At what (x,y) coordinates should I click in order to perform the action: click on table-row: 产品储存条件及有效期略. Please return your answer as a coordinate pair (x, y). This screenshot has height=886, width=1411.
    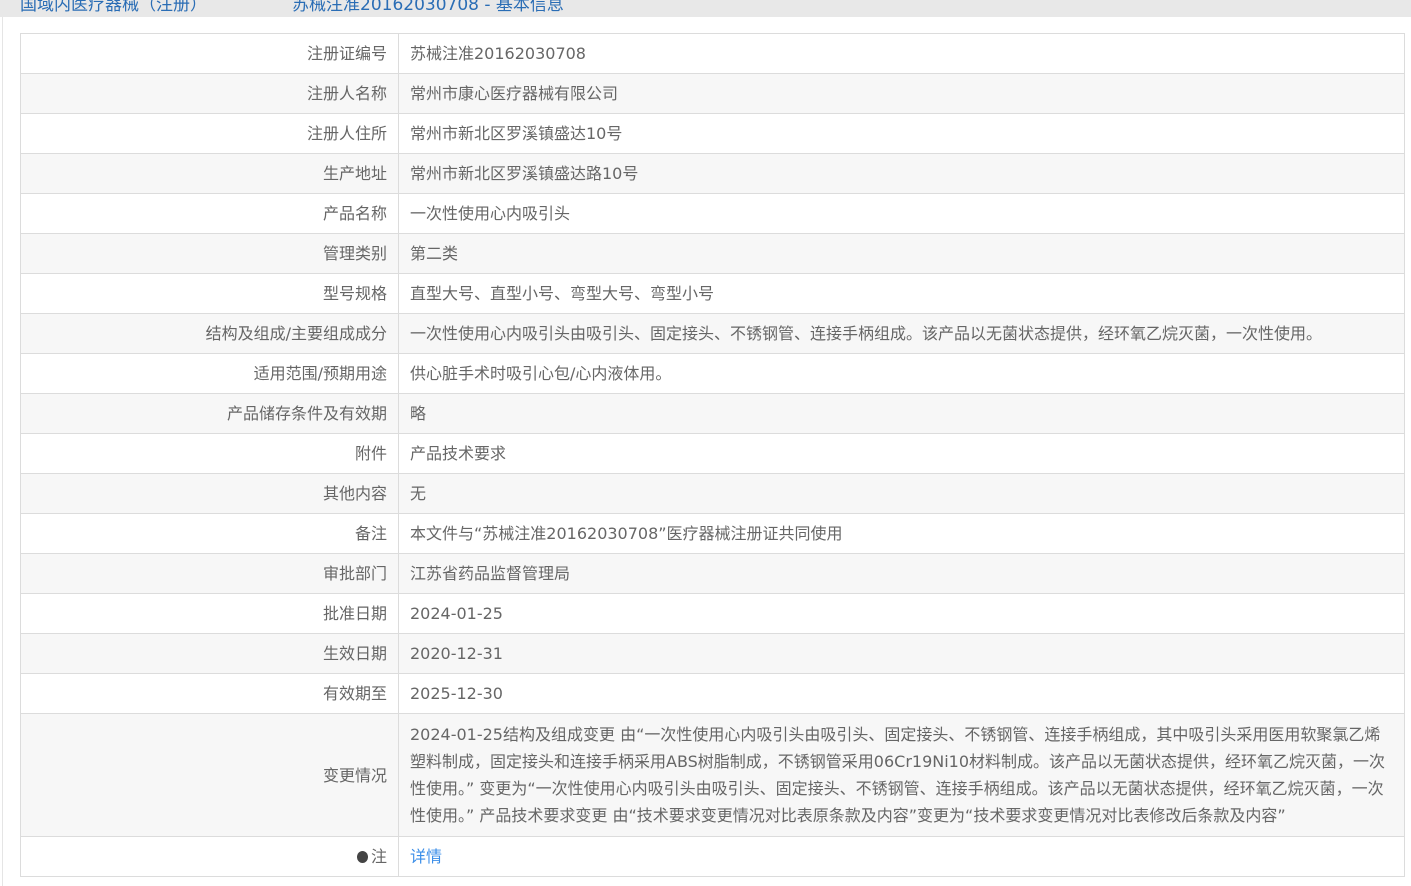
    Looking at the image, I should click on (712, 413).